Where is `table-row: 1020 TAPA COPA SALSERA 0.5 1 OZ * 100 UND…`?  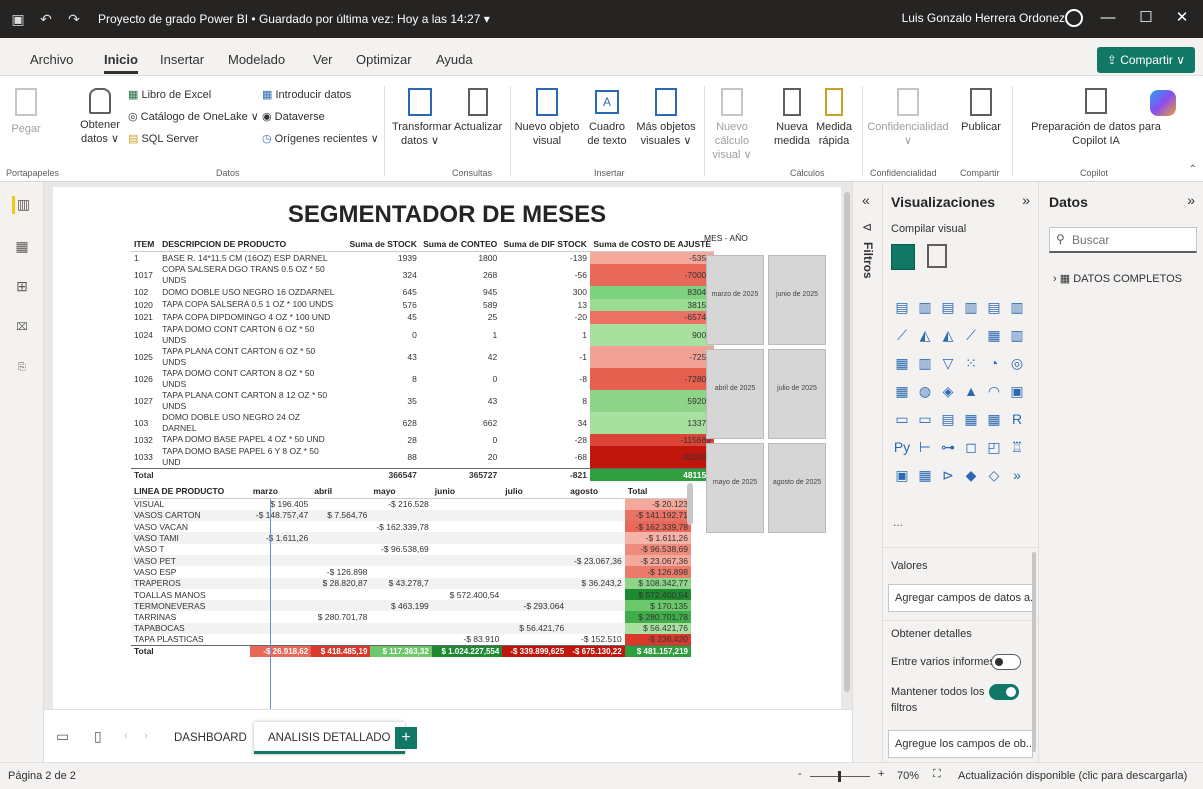 table-row: 1020 TAPA COPA SALSERA 0.5 1 OZ * 100 UND… is located at coordinates (422, 304).